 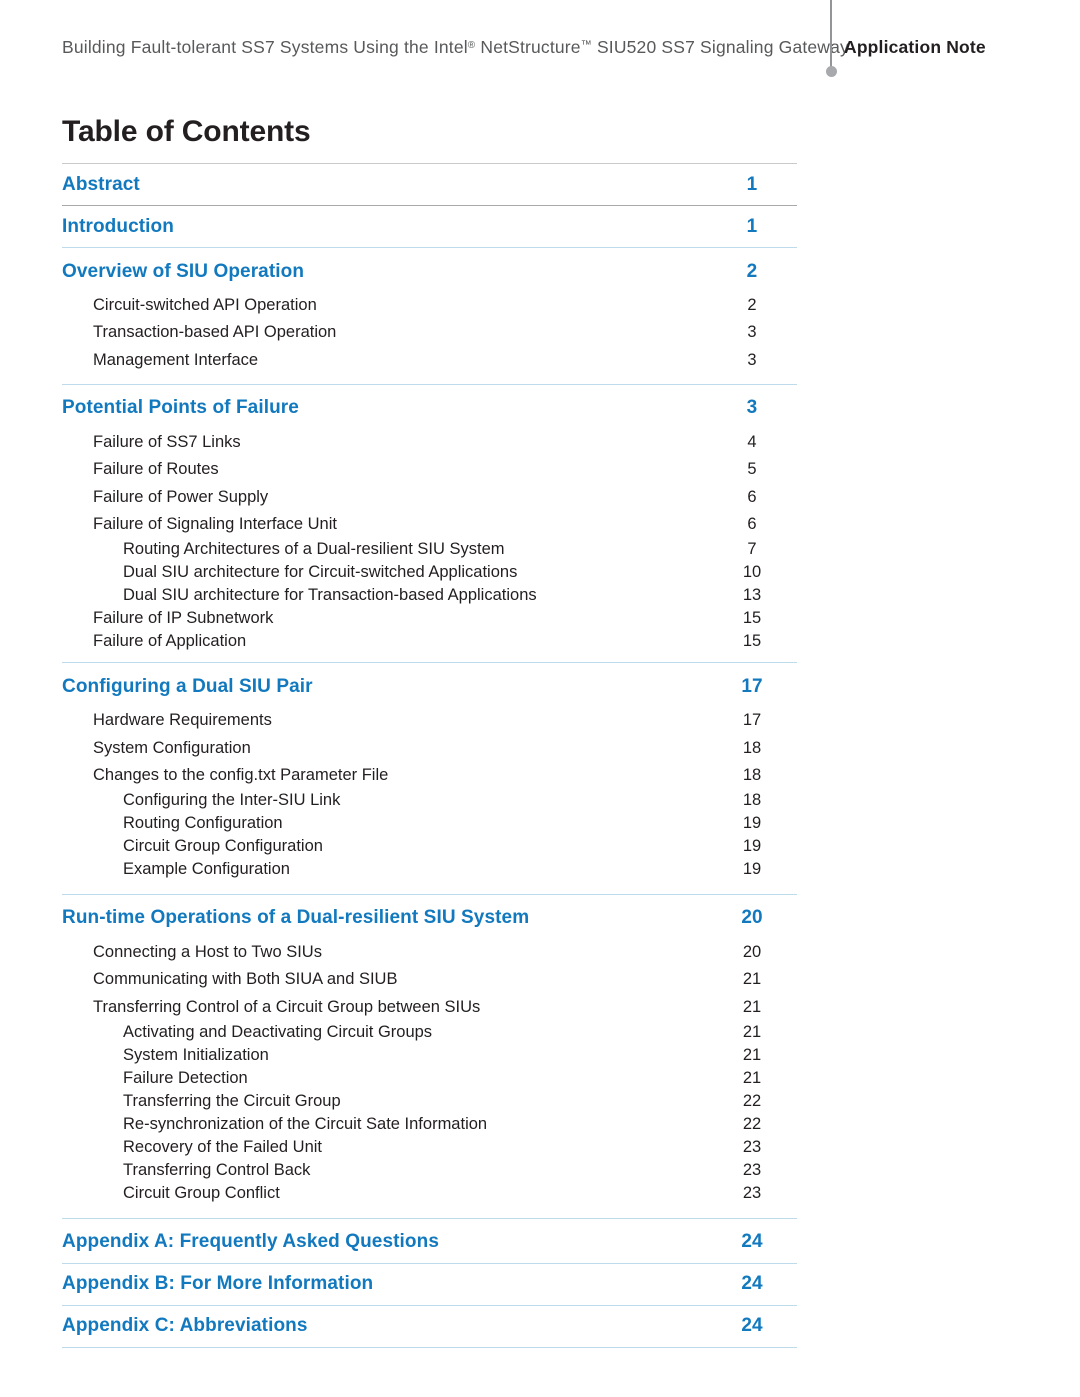 I want to click on toc-entry-level2: Failure of Routes 5, so click(x=429, y=469).